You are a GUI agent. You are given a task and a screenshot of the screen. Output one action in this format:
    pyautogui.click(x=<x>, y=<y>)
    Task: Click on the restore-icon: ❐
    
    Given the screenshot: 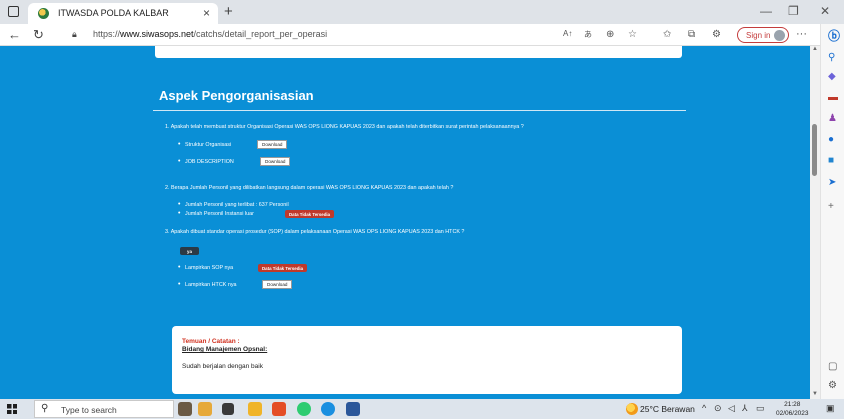 What is the action you would take?
    pyautogui.click(x=793, y=11)
    